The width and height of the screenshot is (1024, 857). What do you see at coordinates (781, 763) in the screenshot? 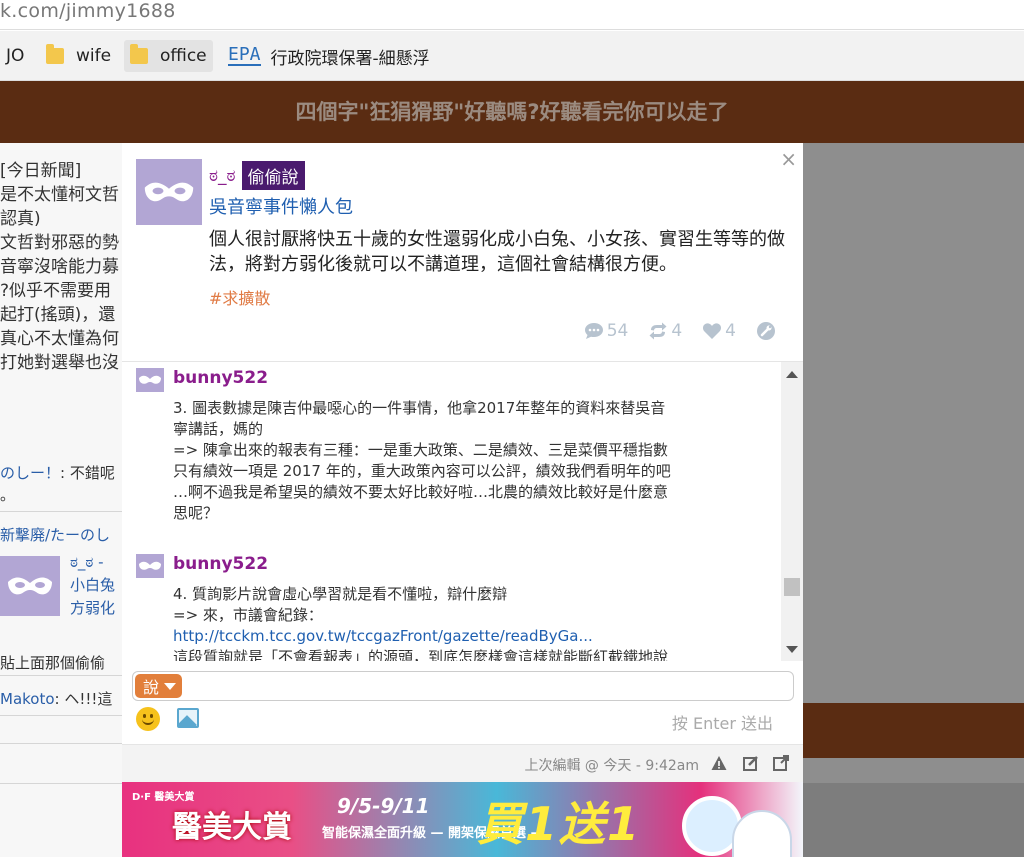
I see `open-external-icon` at bounding box center [781, 763].